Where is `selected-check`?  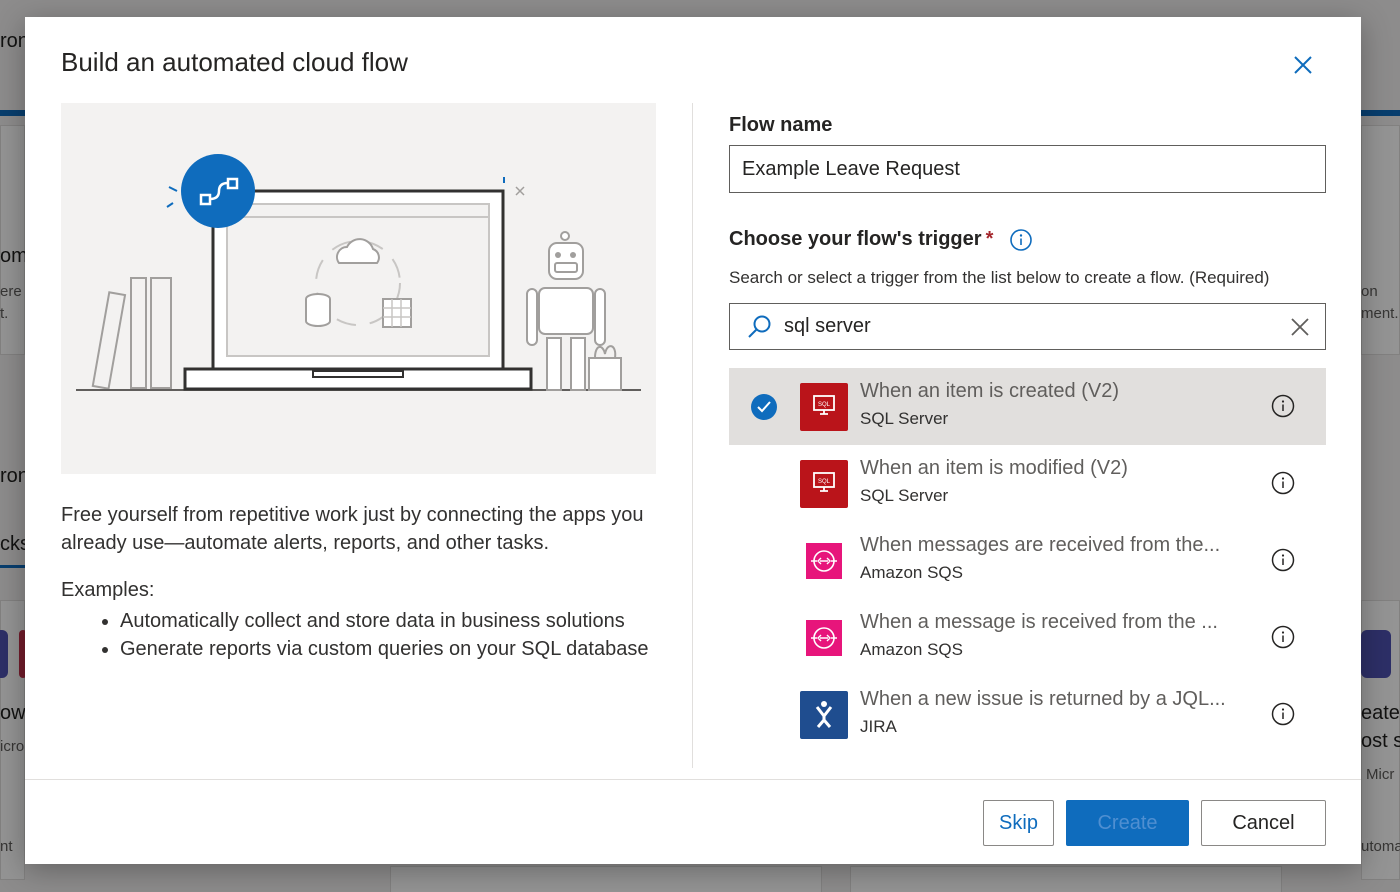 selected-check is located at coordinates (764, 407).